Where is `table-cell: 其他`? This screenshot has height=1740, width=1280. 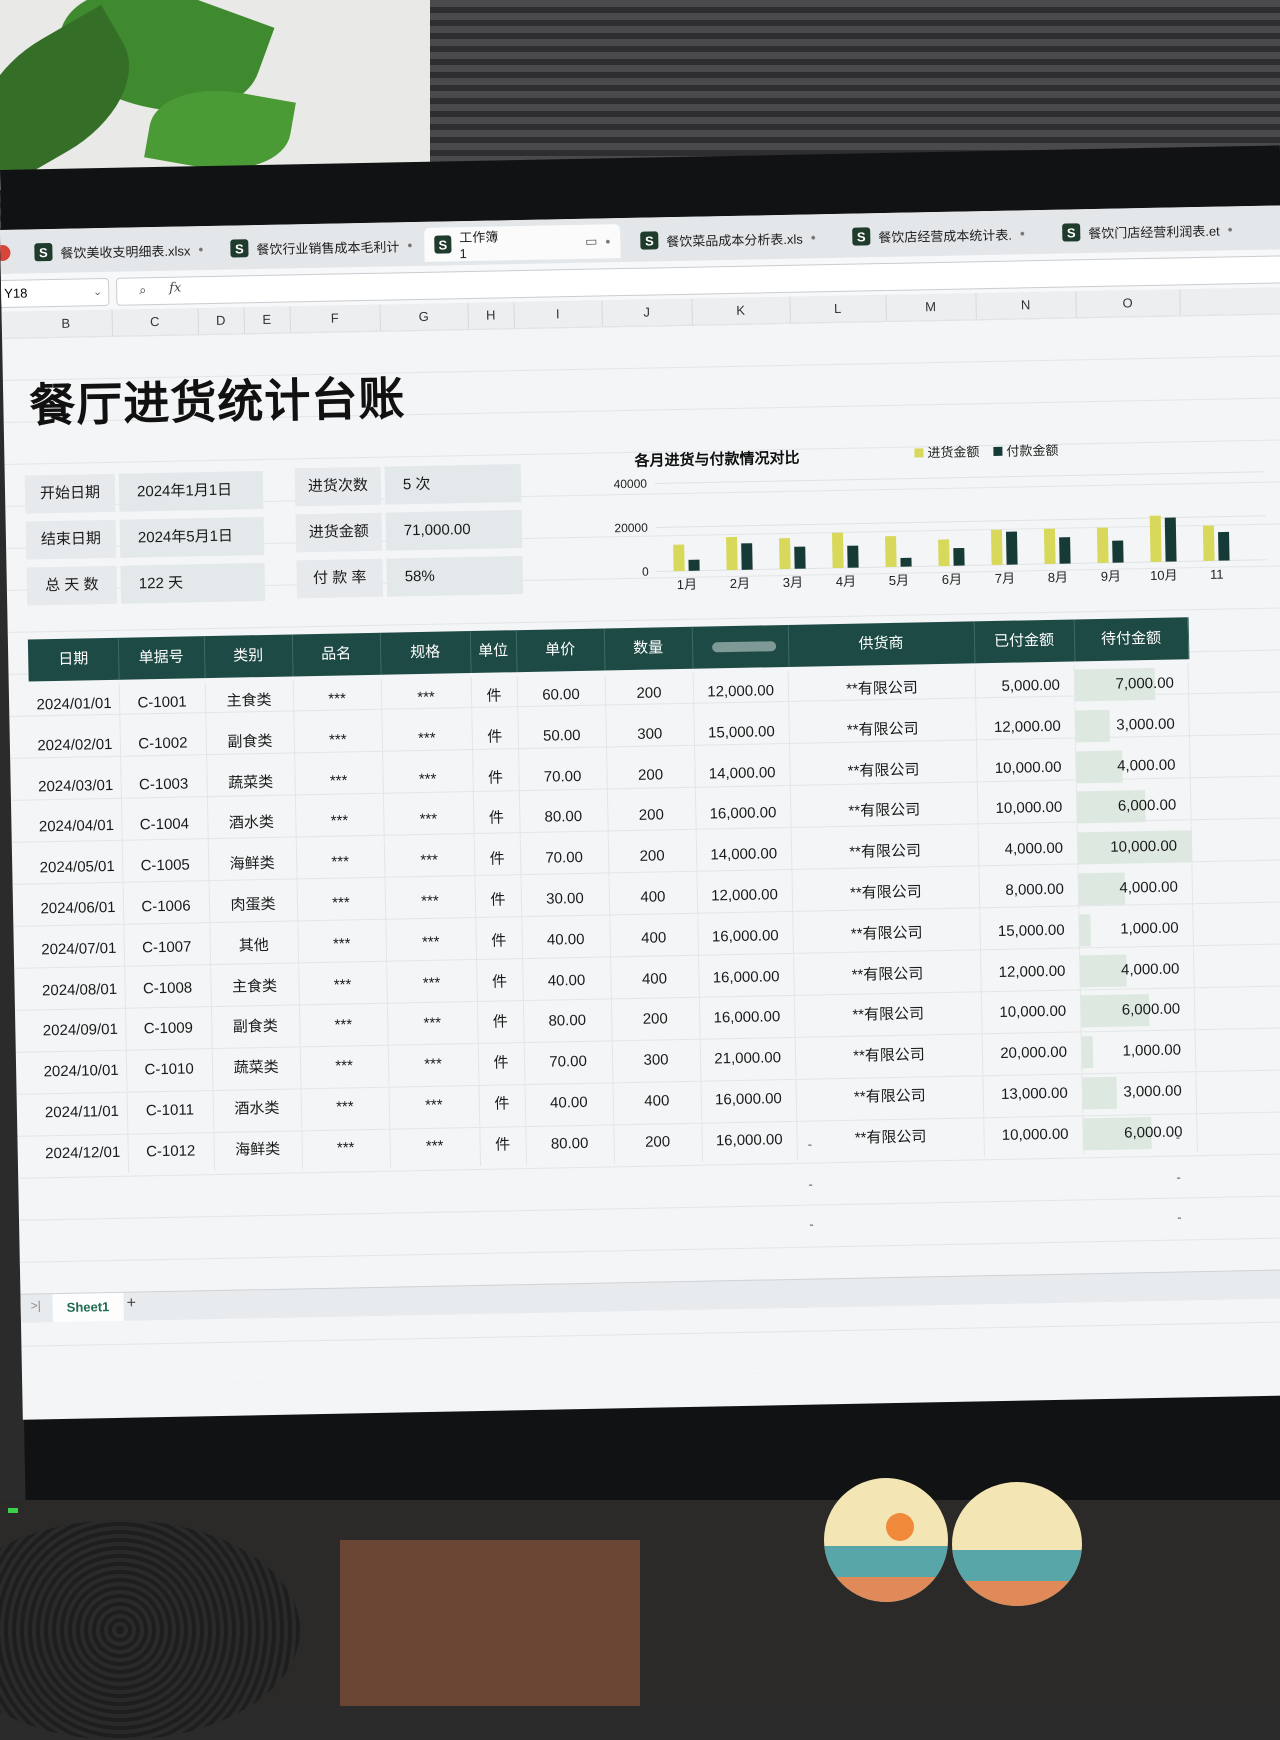
table-cell: 其他 is located at coordinates (254, 946).